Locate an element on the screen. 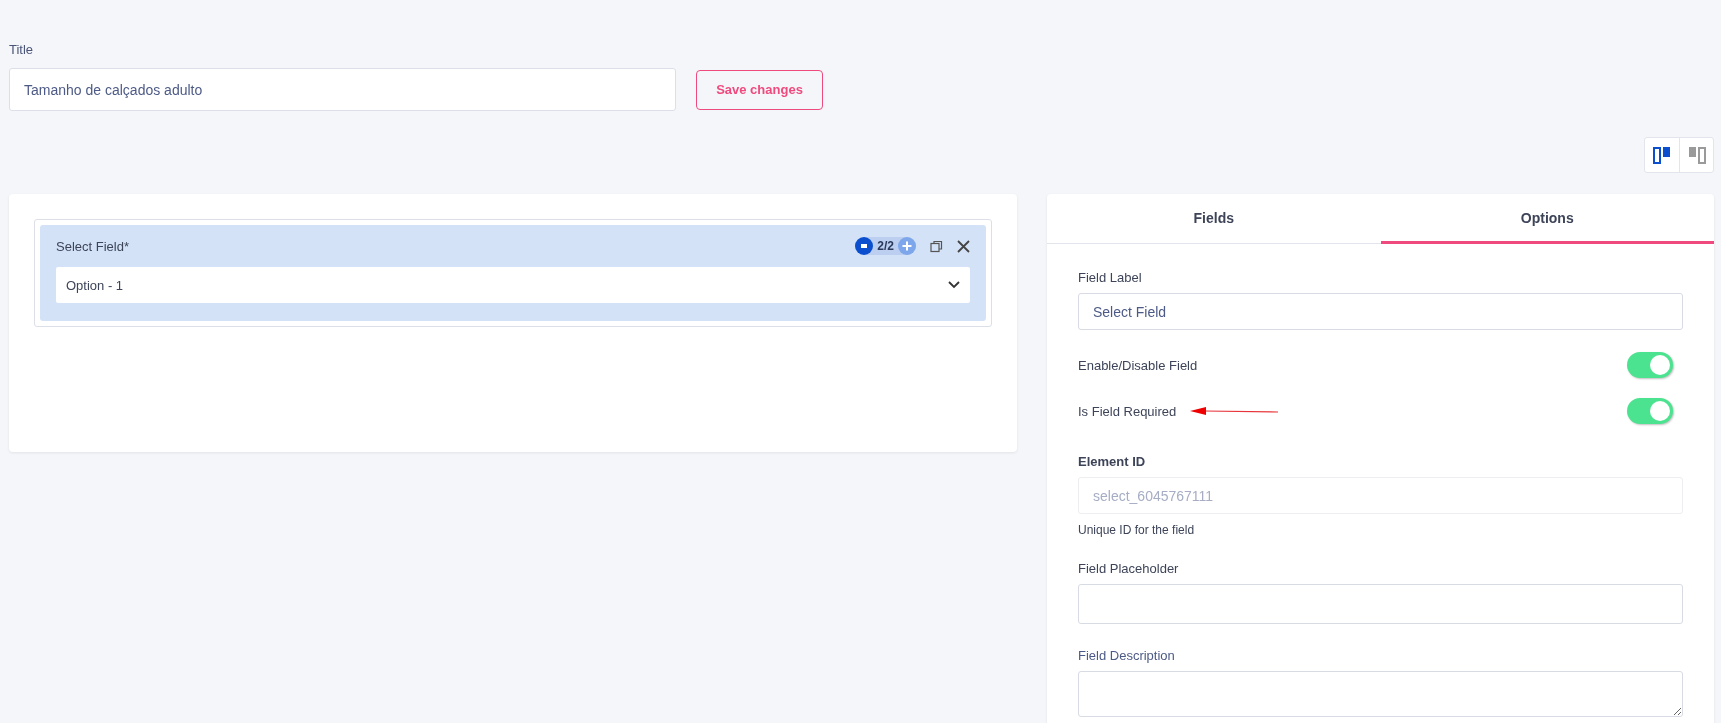  close-icon is located at coordinates (963, 246).